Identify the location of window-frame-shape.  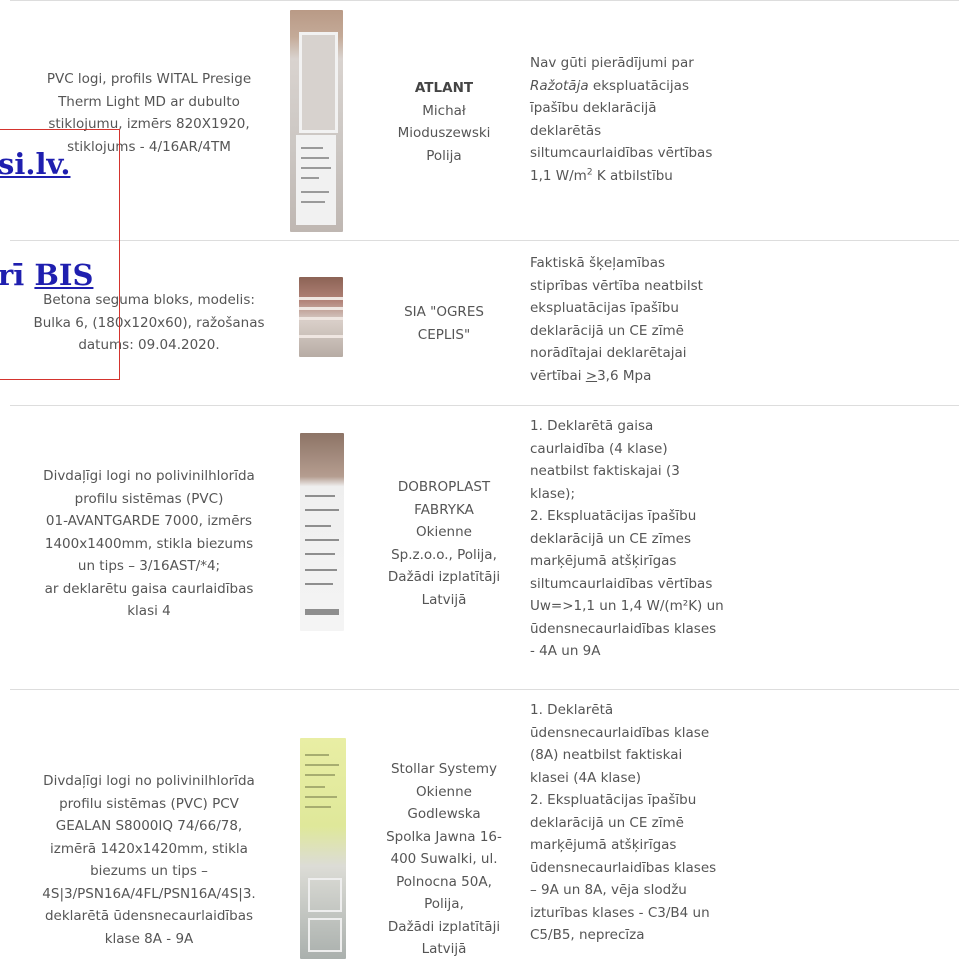
(318, 82).